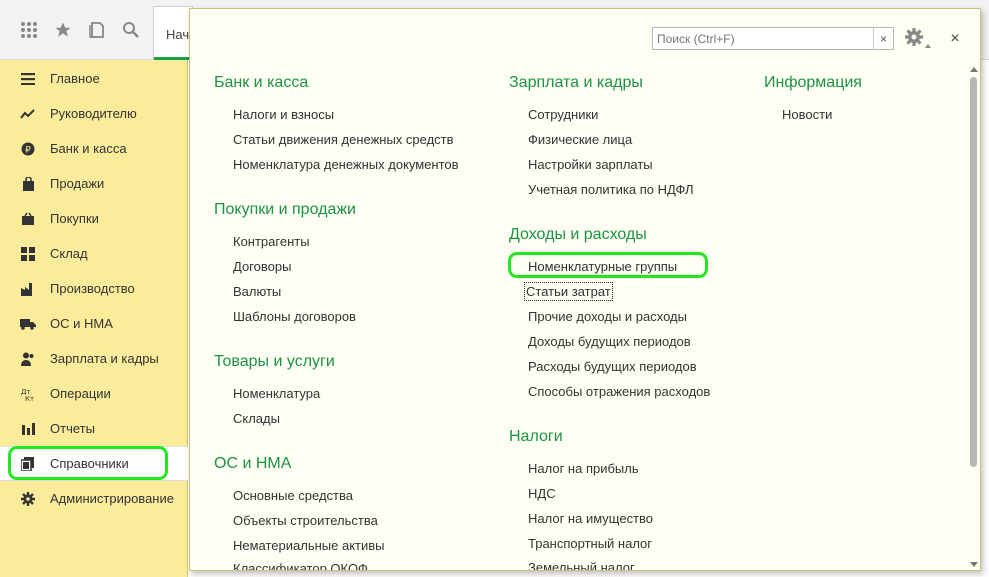 The image size is (989, 577). I want to click on sidebar-item-salary: Зарплата и кадры, so click(94, 358).